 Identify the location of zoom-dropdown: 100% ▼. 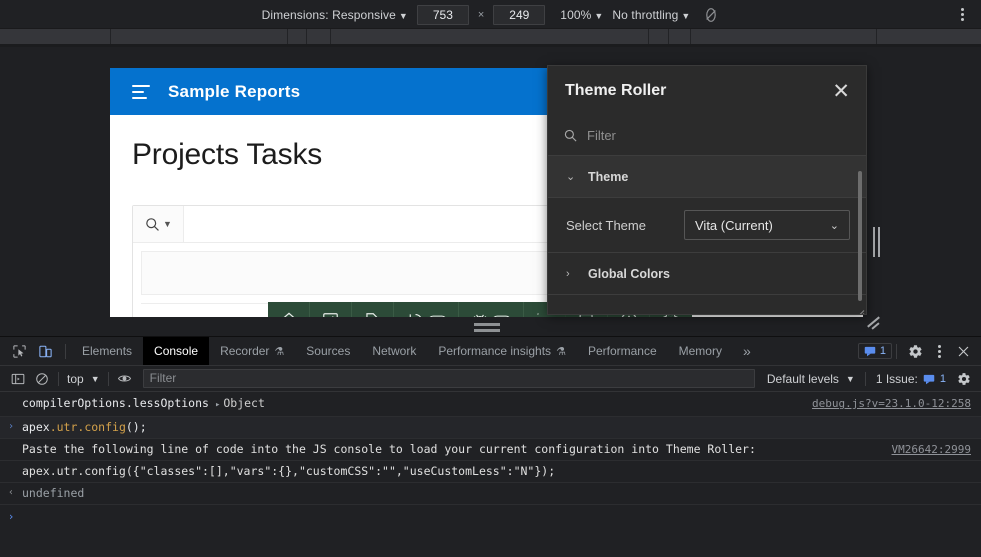
(581, 15).